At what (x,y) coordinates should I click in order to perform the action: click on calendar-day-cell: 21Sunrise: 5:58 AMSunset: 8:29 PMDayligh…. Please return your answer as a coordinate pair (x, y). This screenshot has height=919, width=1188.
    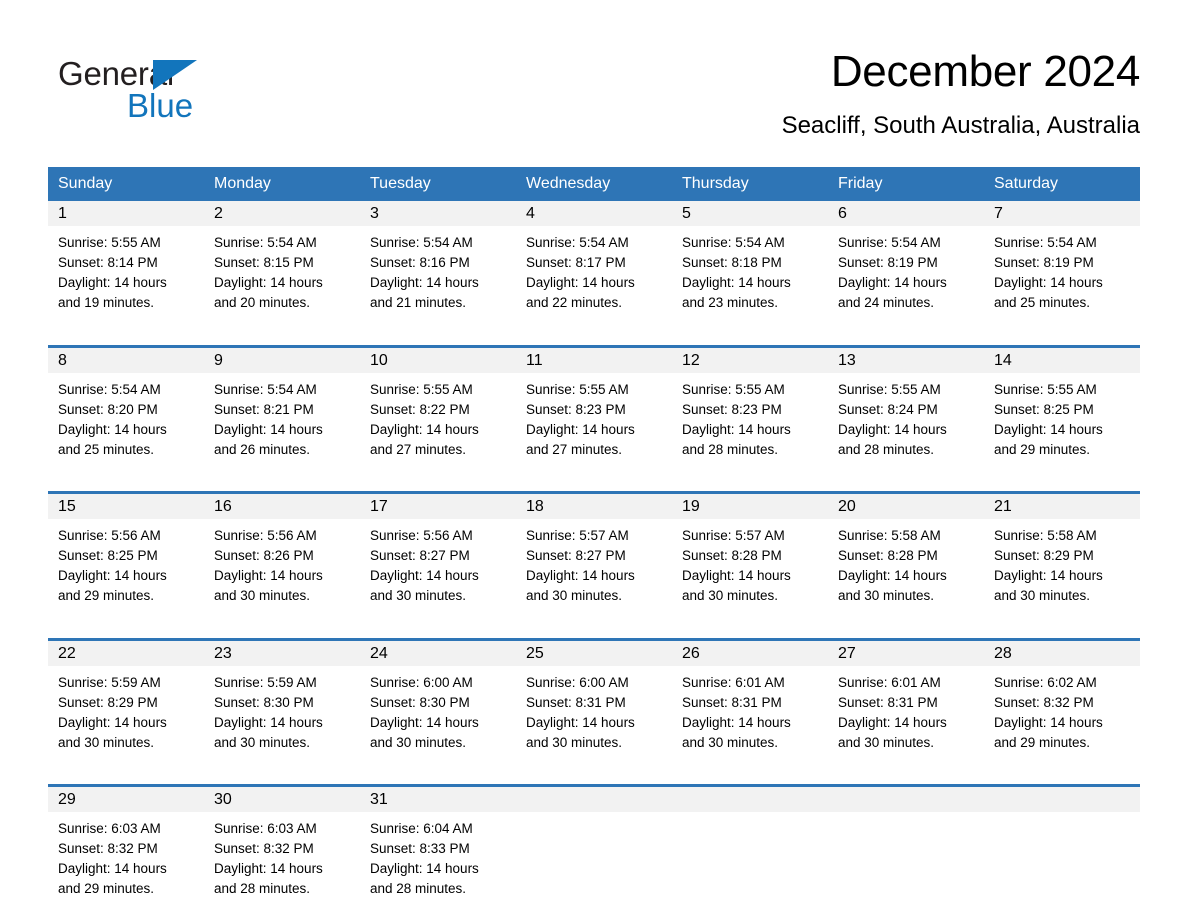
    Looking at the image, I should click on (1062, 560).